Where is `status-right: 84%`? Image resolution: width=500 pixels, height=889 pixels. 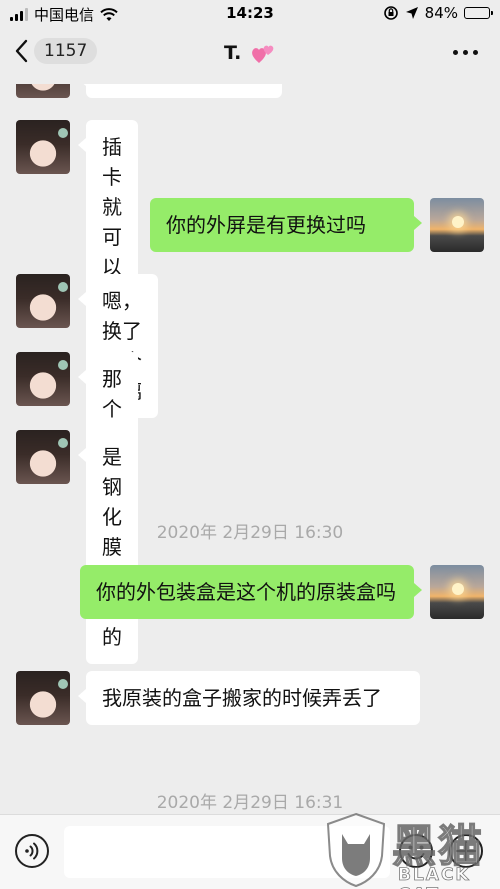
status-right: 84% is located at coordinates (438, 13).